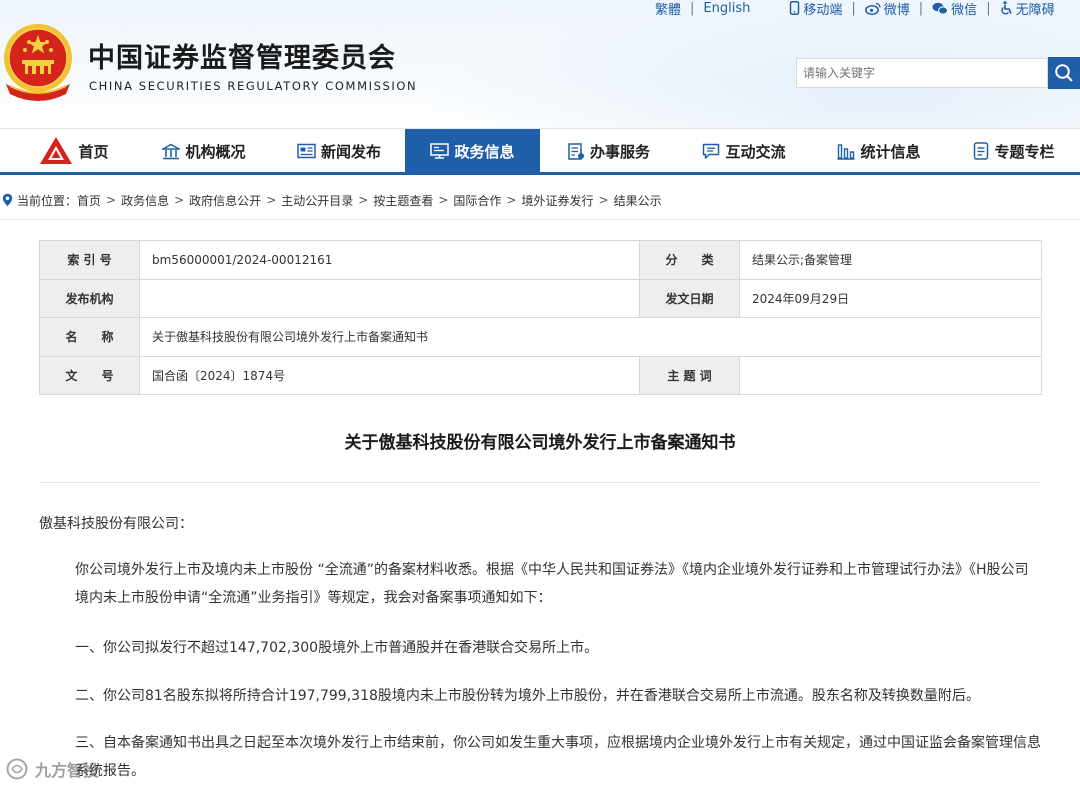  I want to click on category-label: 分 类, so click(689, 260).